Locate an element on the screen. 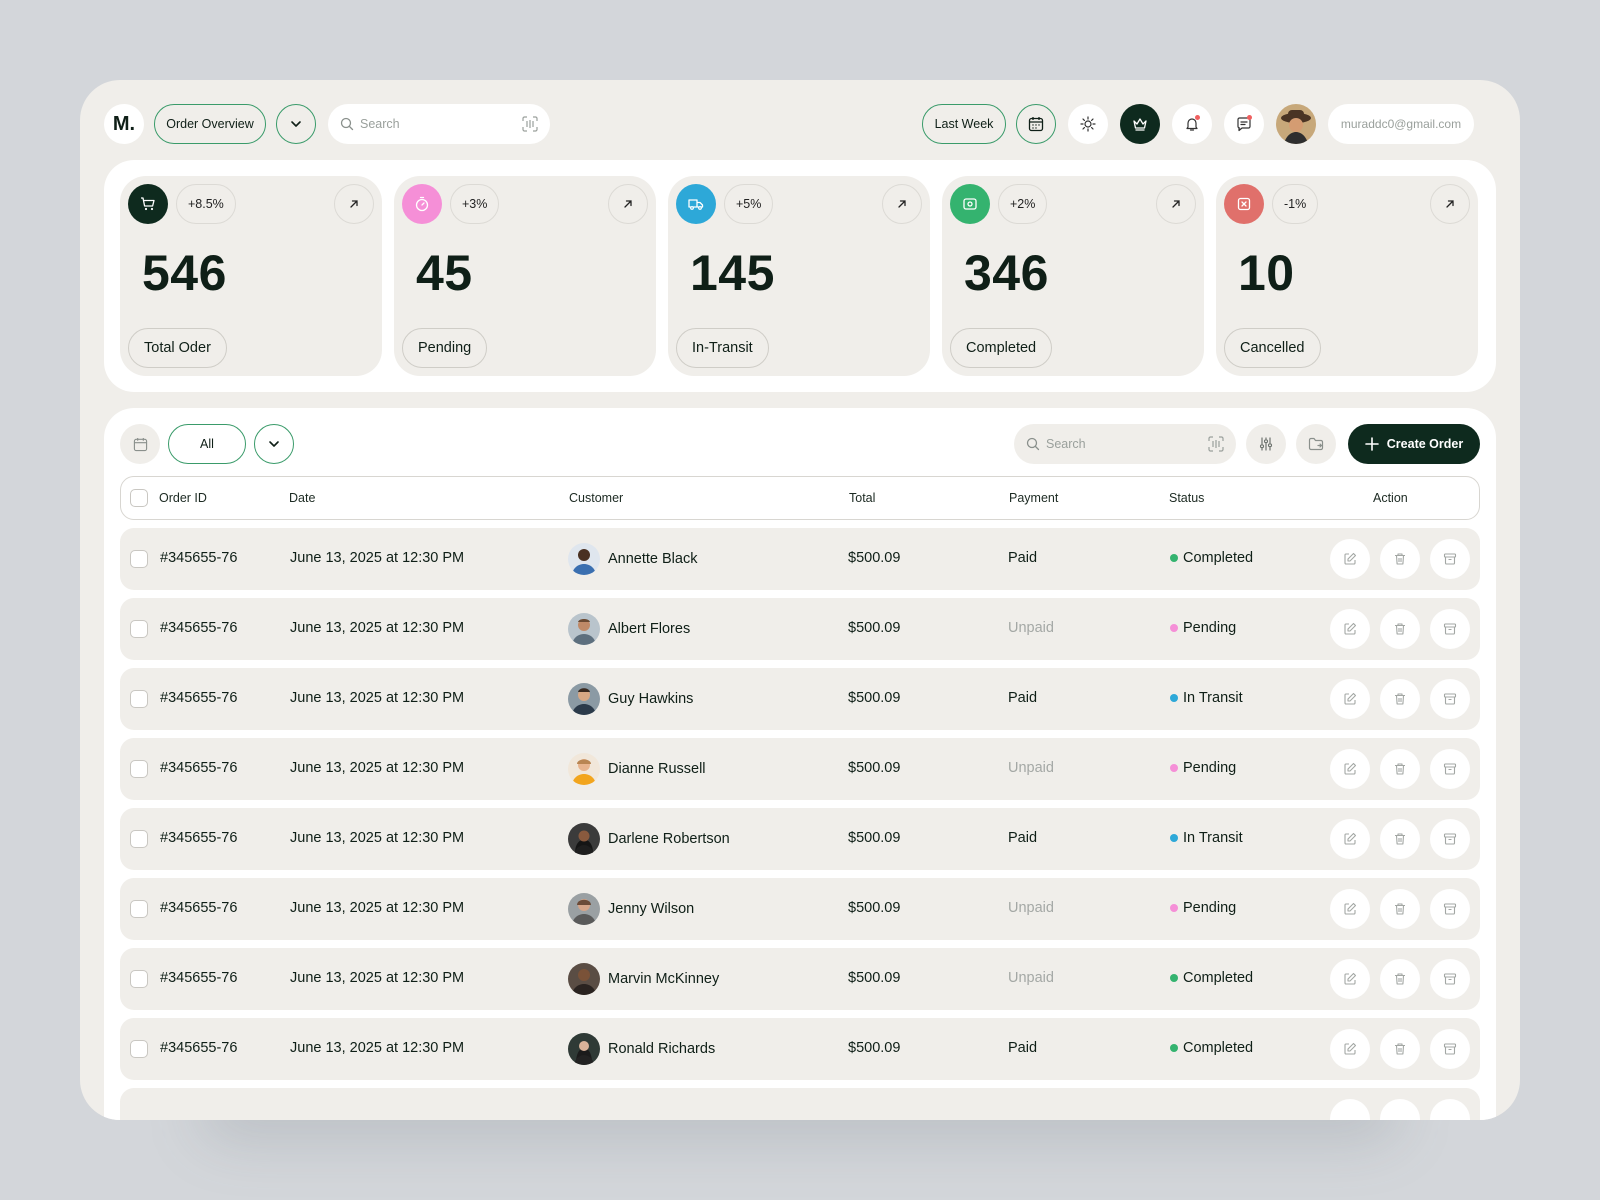 Image resolution: width=1600 pixels, height=1200 pixels. notifications-button is located at coordinates (1192, 124).